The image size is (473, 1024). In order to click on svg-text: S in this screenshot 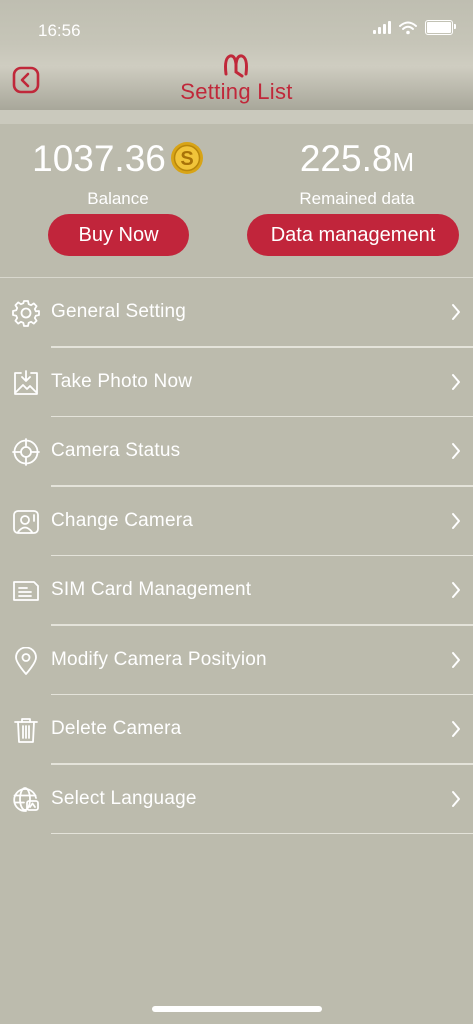, I will do `click(186, 159)`.